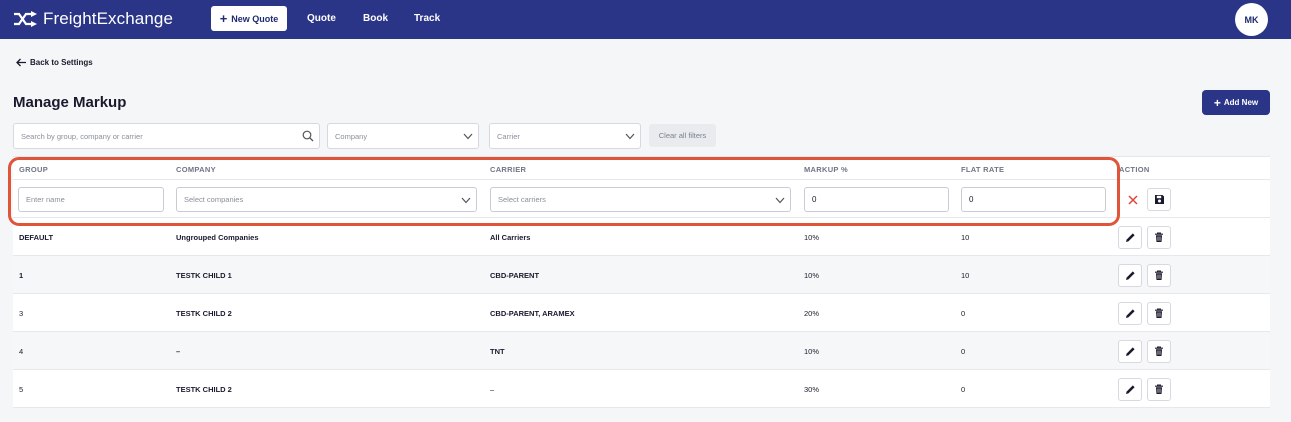 The width and height of the screenshot is (1291, 422). I want to click on new-quote-button: + New Quote, so click(249, 18).